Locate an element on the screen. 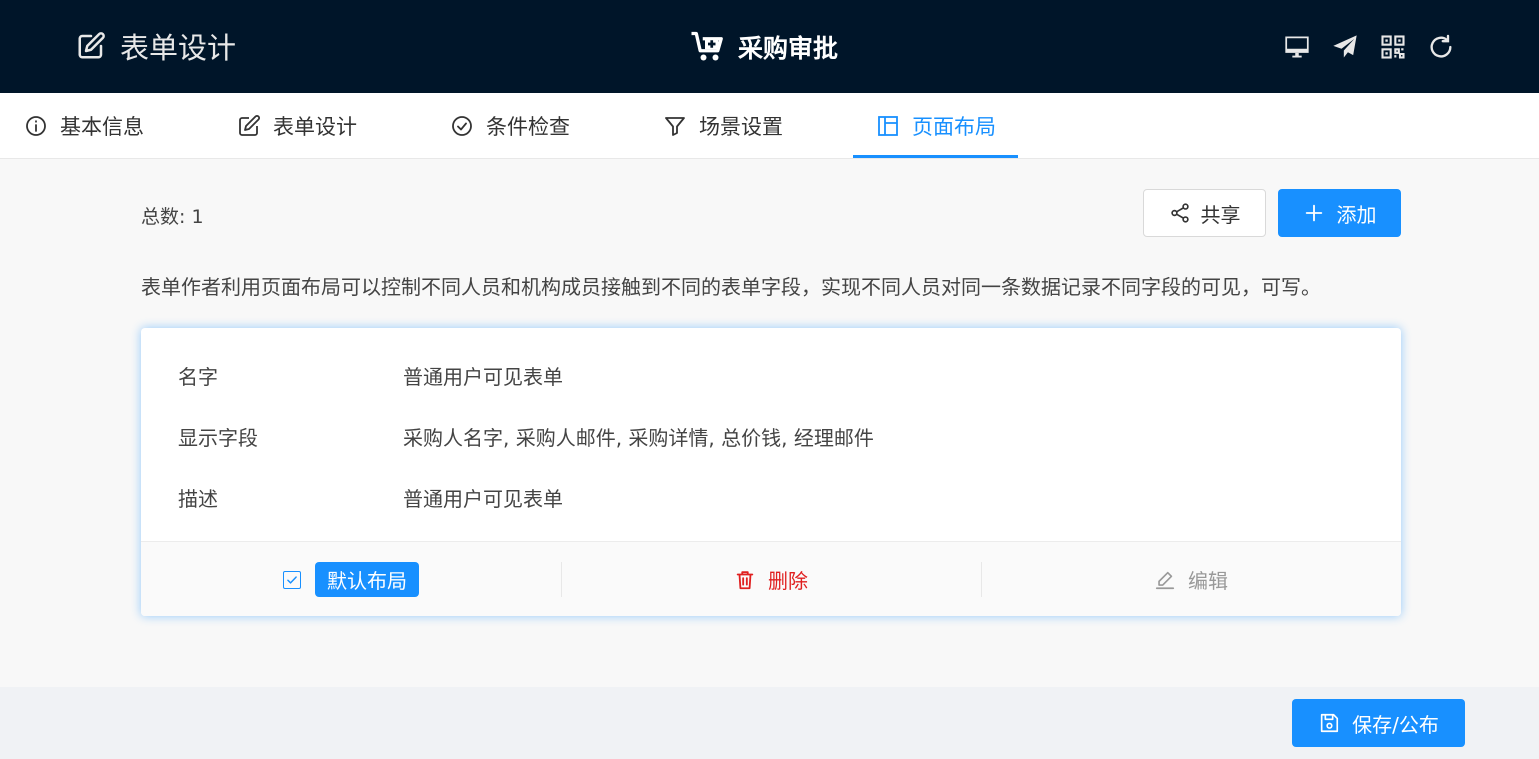  tab-form-design: 表单设计 is located at coordinates (297, 126).